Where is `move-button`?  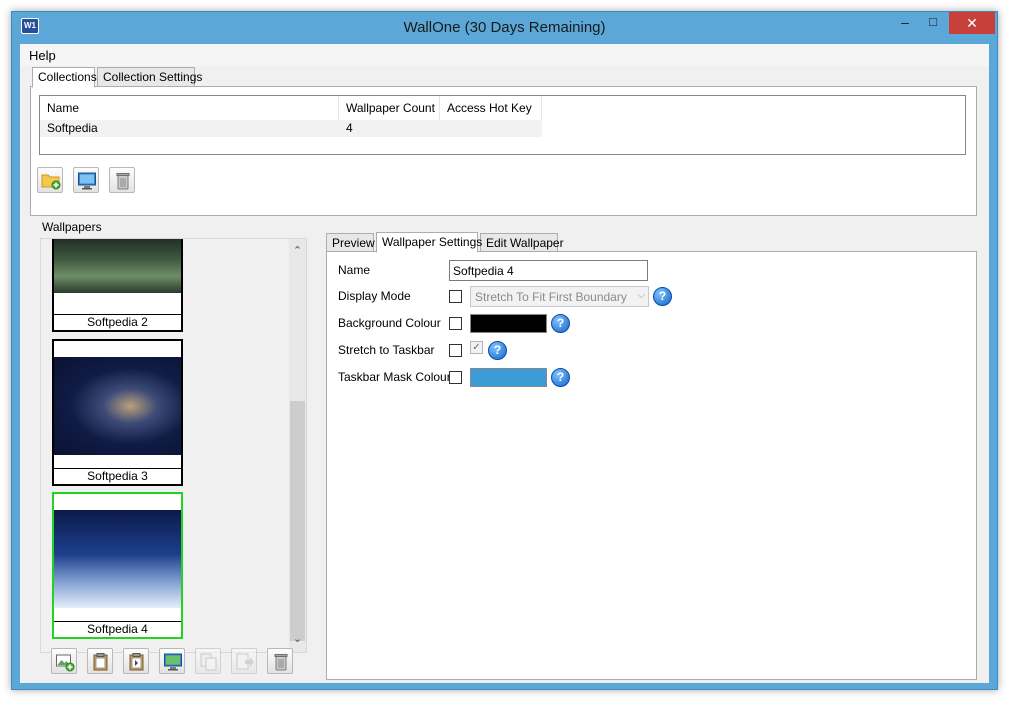 move-button is located at coordinates (244, 661).